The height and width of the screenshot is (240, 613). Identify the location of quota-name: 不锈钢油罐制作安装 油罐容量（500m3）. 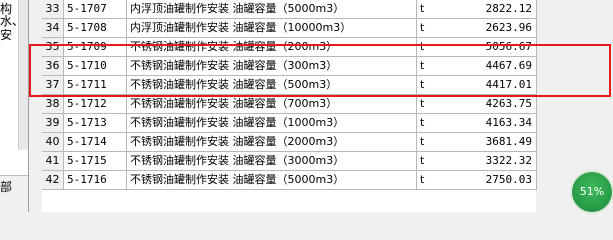
(272, 85).